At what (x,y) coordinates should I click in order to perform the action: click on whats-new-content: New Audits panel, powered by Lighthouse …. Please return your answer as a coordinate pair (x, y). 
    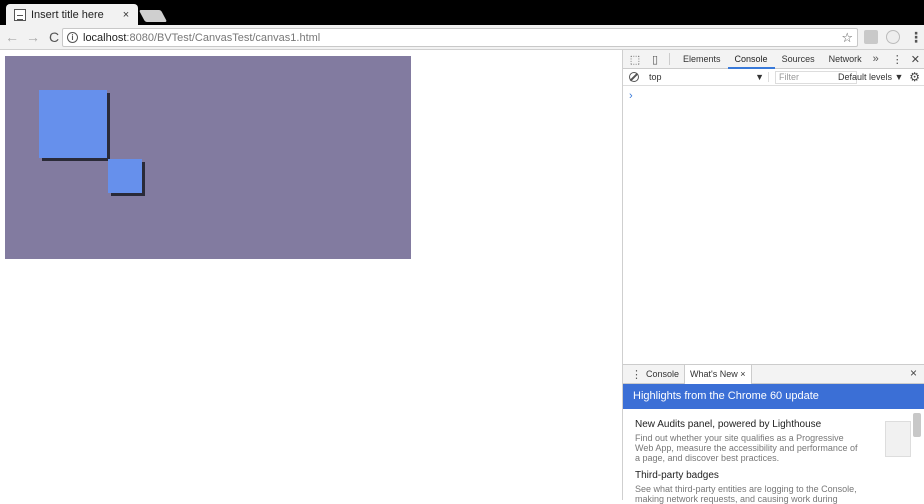
    Looking at the image, I should click on (773, 456).